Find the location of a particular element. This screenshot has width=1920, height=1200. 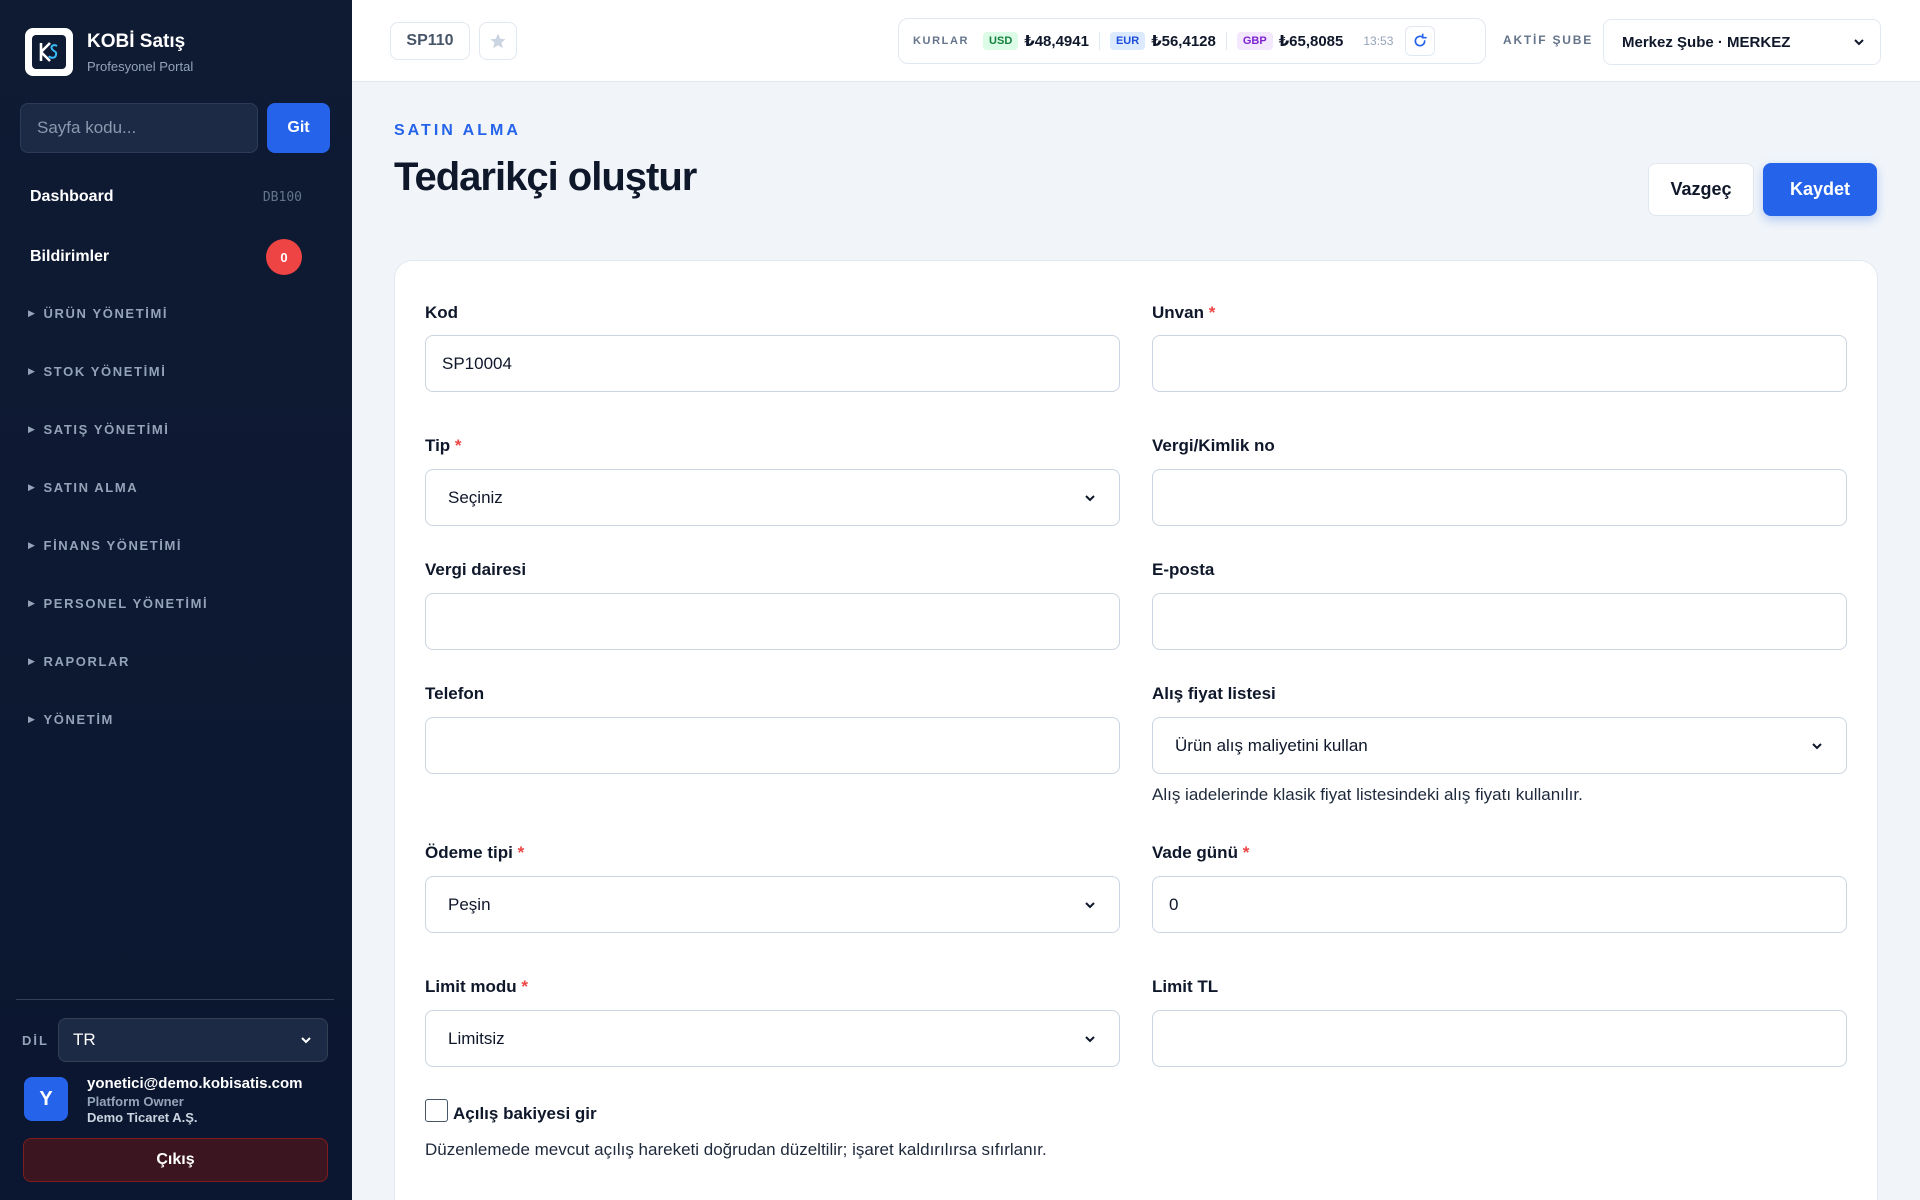

section-label: SATIN ALMA is located at coordinates (457, 130).